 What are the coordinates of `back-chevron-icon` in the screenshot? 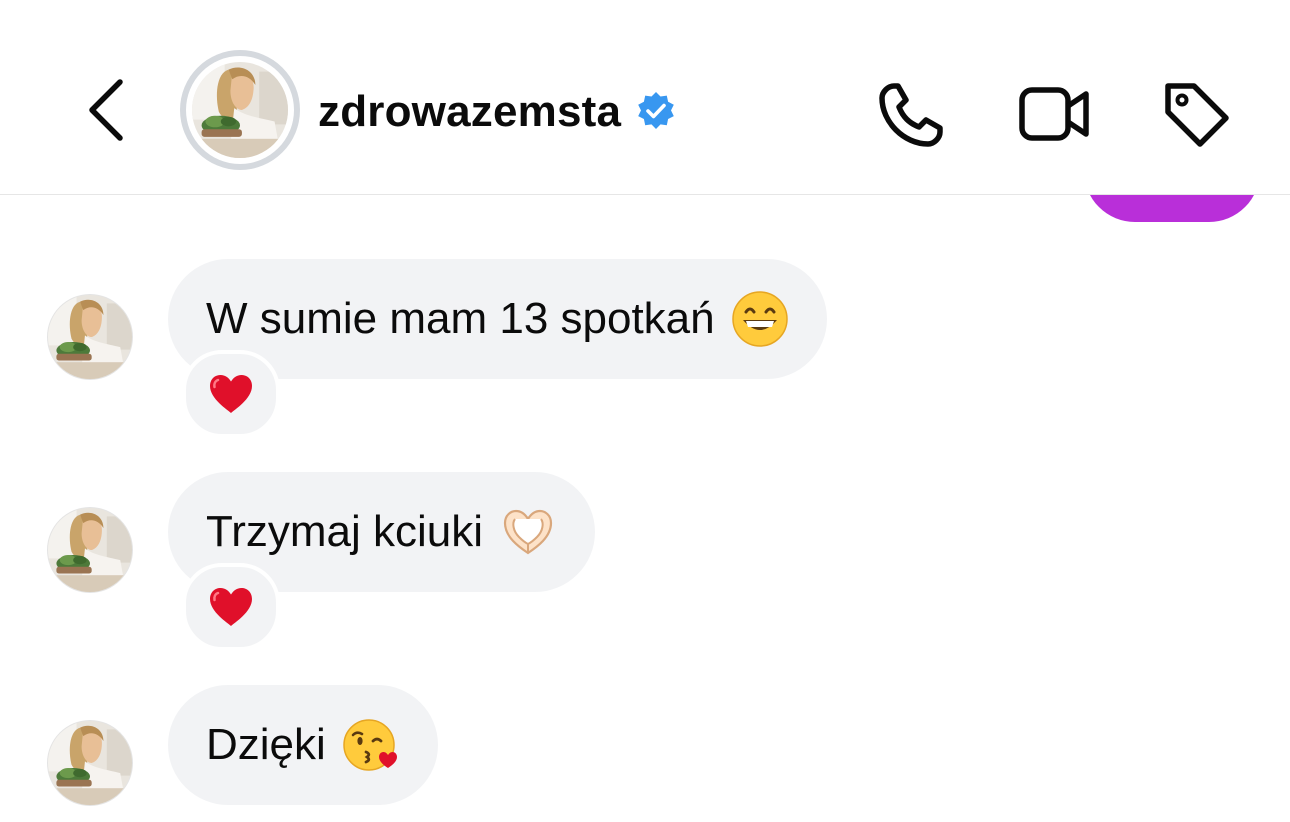 It's located at (108, 110).